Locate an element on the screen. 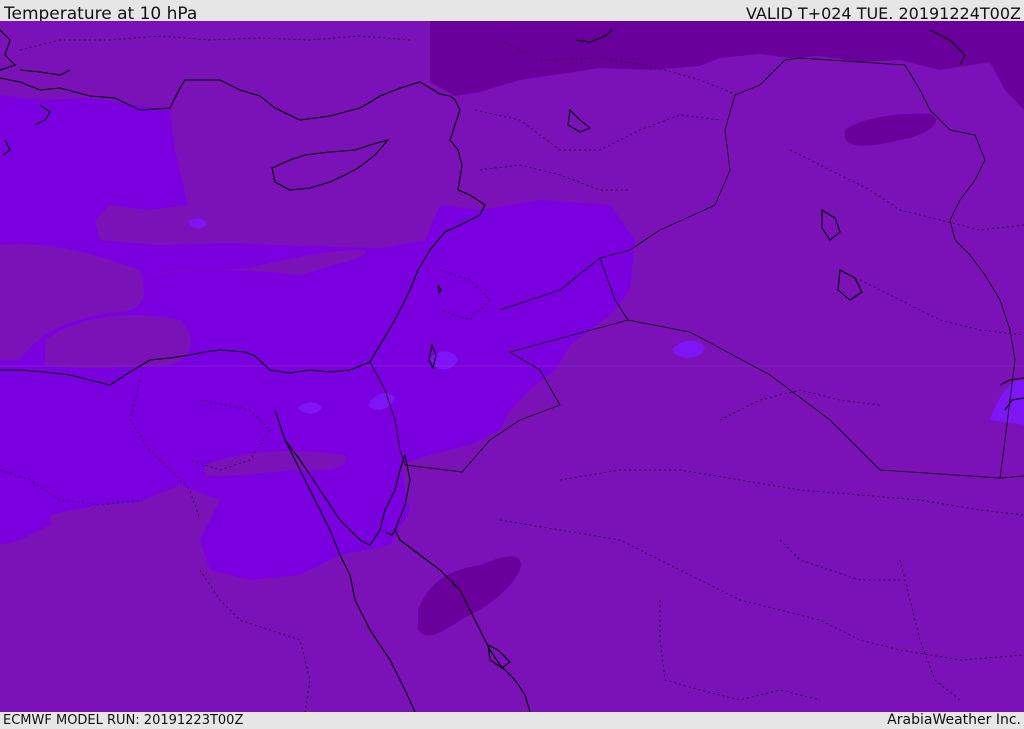 The width and height of the screenshot is (1024, 729). credit-label: ArabiaWeather Inc. is located at coordinates (954, 720).